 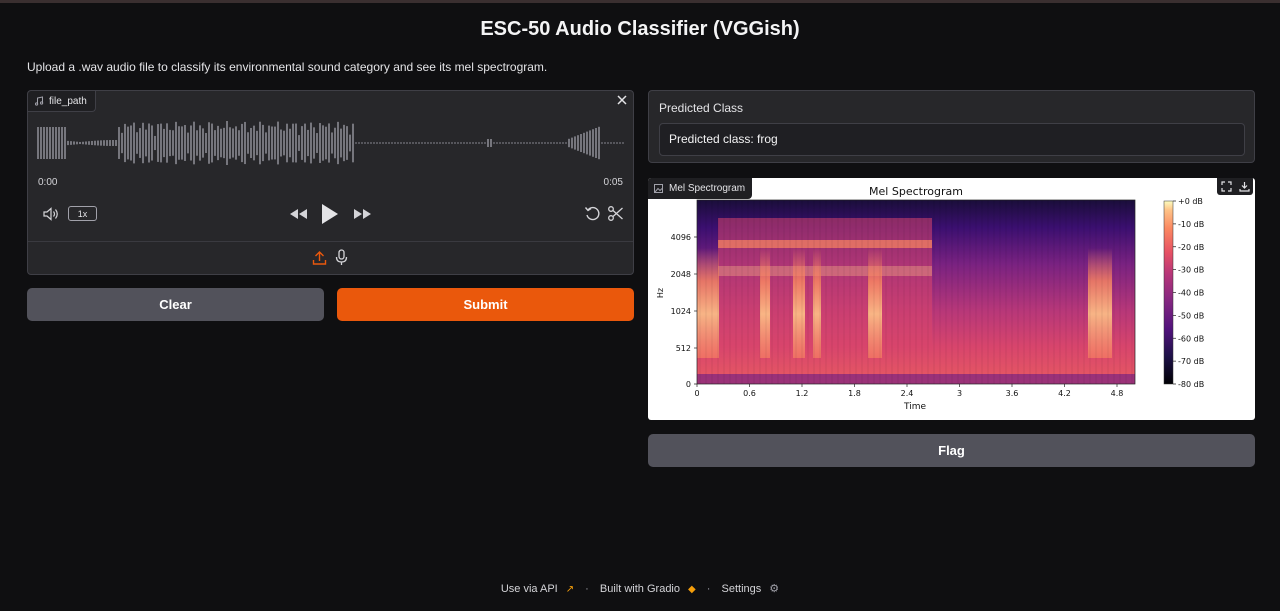 What do you see at coordinates (330, 214) in the screenshot?
I see `play-icon` at bounding box center [330, 214].